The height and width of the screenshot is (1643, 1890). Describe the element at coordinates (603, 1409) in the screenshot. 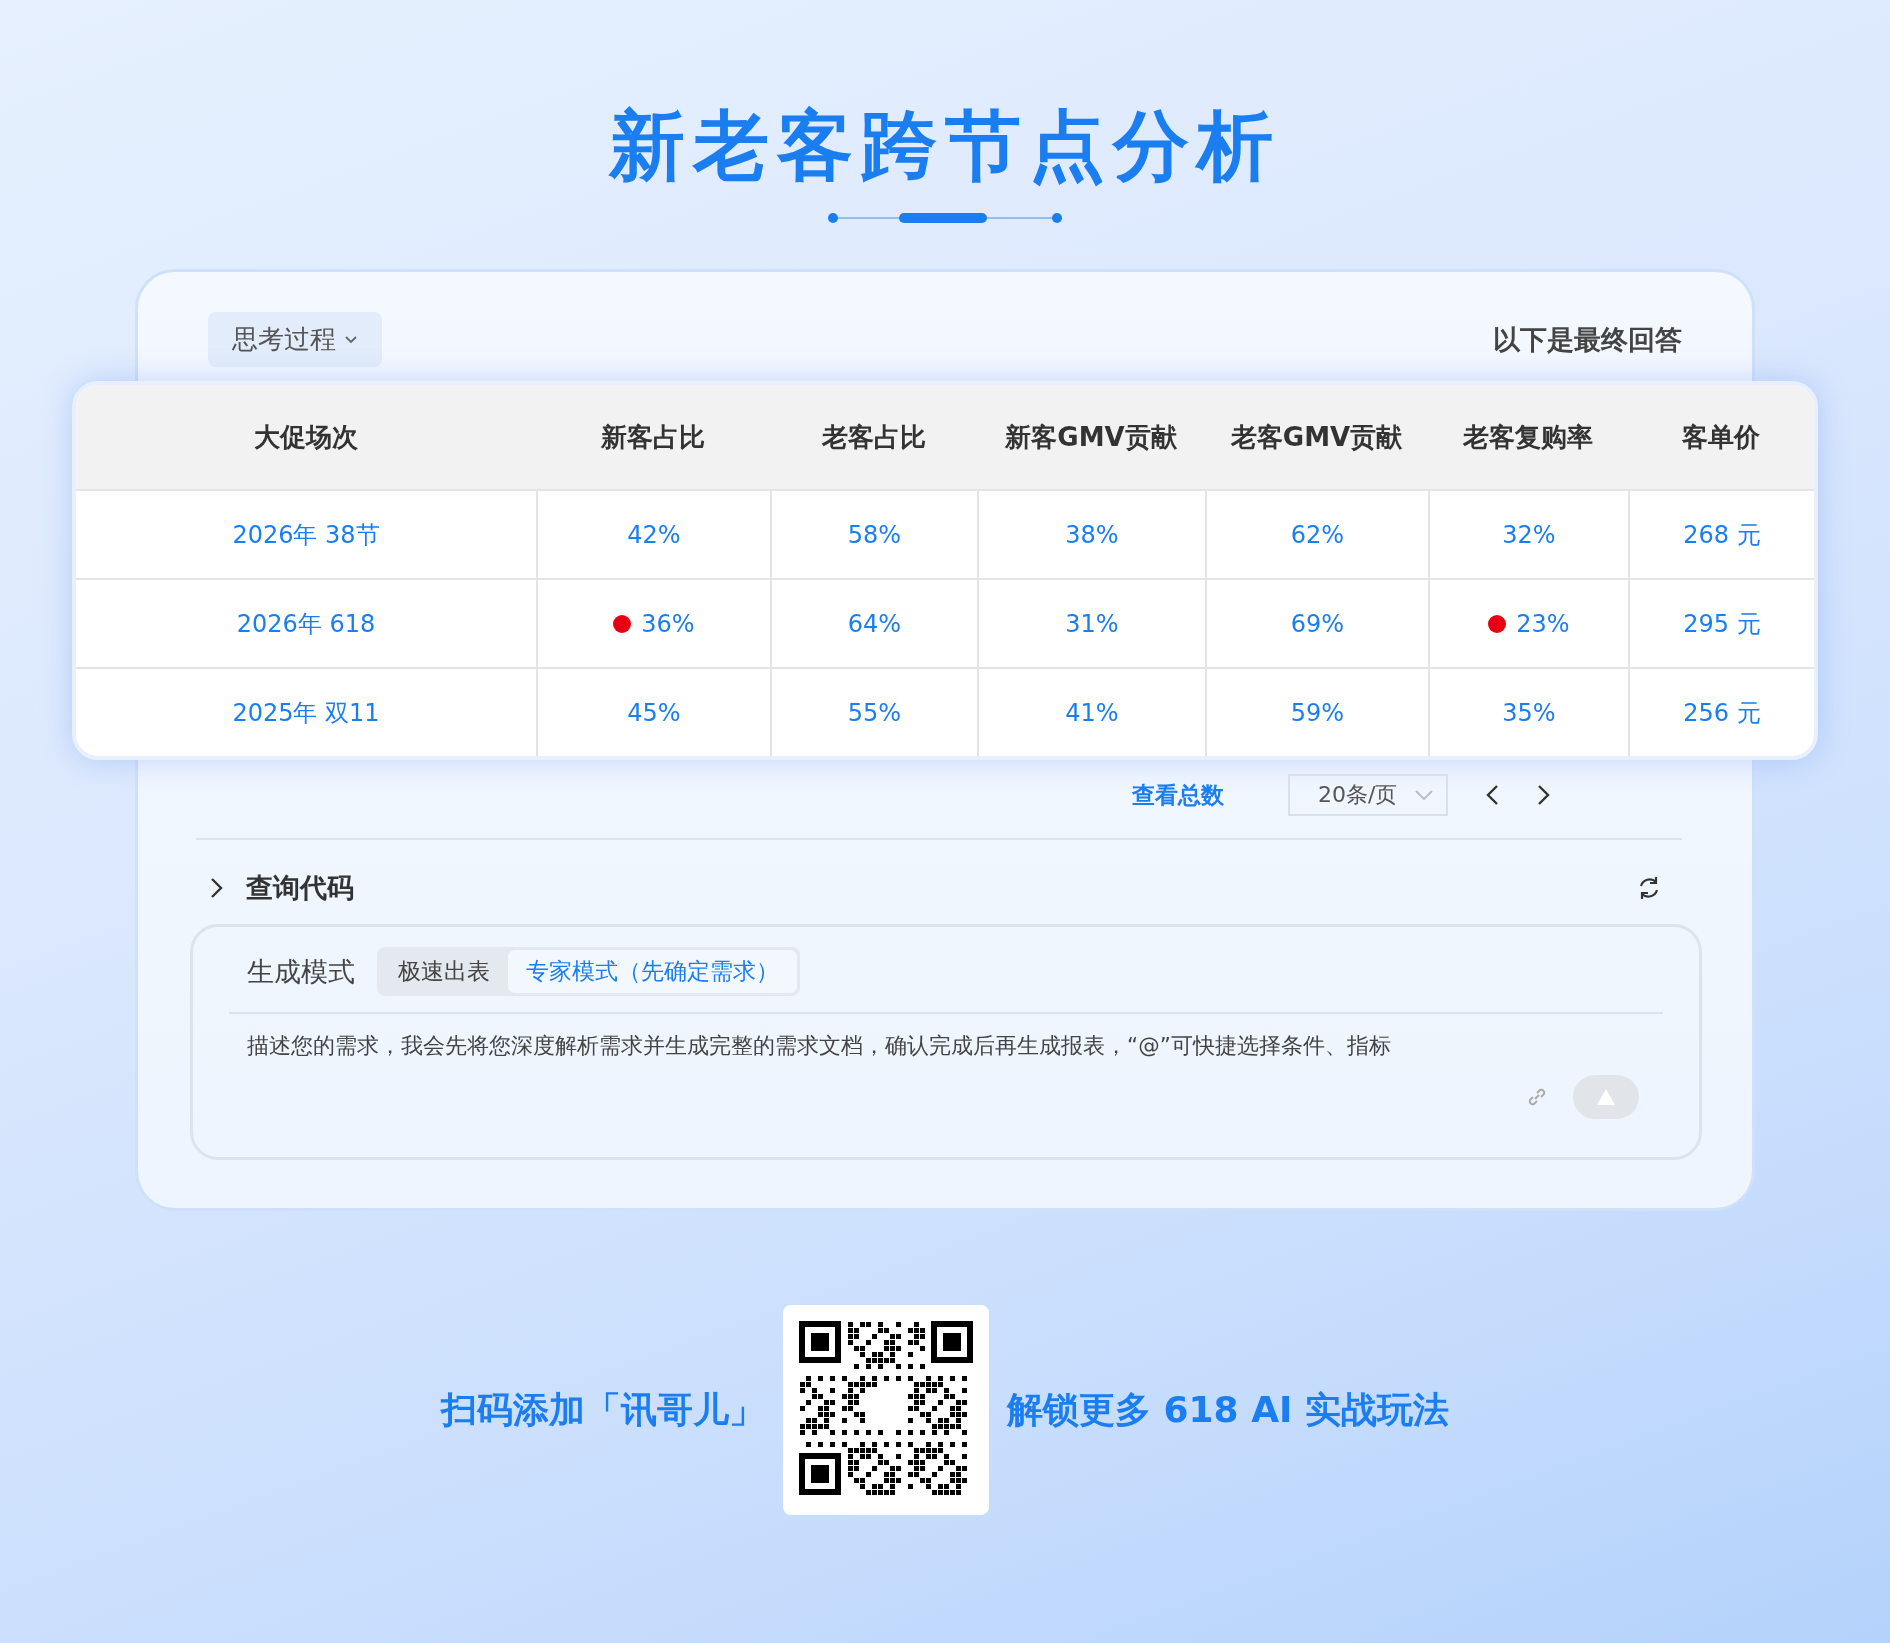

I see `scan-prompt: 扫码添加「讯哥儿」` at that location.